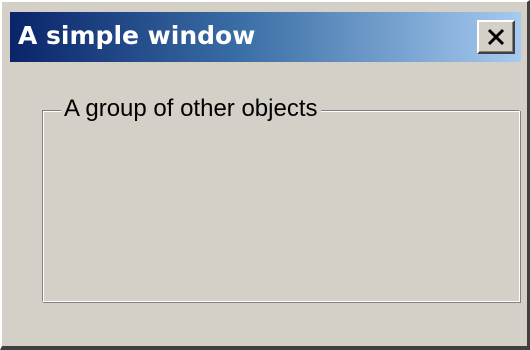 The height and width of the screenshot is (350, 530). Describe the element at coordinates (265, 37) in the screenshot. I see `title-bar: A simple window` at that location.